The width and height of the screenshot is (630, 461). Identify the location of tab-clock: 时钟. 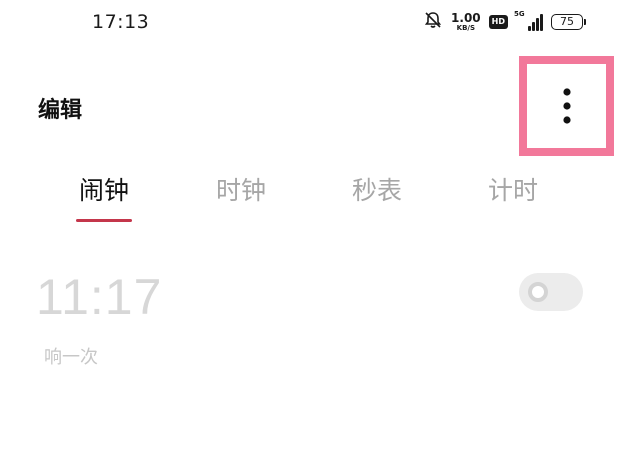
(241, 200).